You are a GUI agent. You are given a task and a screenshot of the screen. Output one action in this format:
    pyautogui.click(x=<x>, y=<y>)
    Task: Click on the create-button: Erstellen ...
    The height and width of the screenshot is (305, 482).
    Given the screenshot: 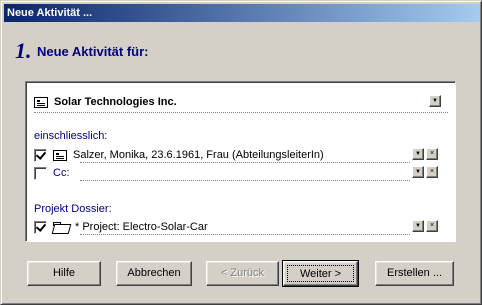 What is the action you would take?
    pyautogui.click(x=414, y=273)
    